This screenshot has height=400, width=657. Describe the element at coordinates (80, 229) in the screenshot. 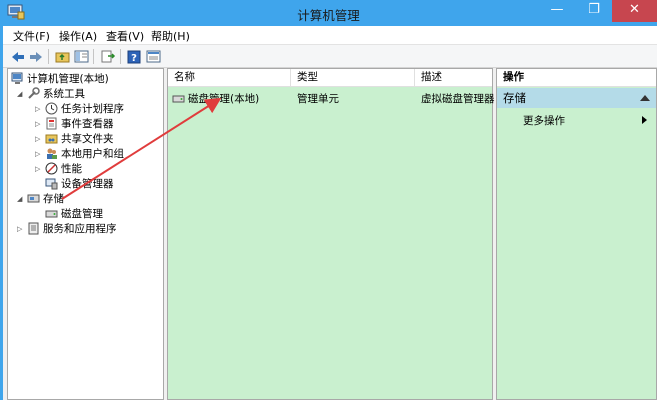

I see `tree-label: 服务和应用程序` at that location.